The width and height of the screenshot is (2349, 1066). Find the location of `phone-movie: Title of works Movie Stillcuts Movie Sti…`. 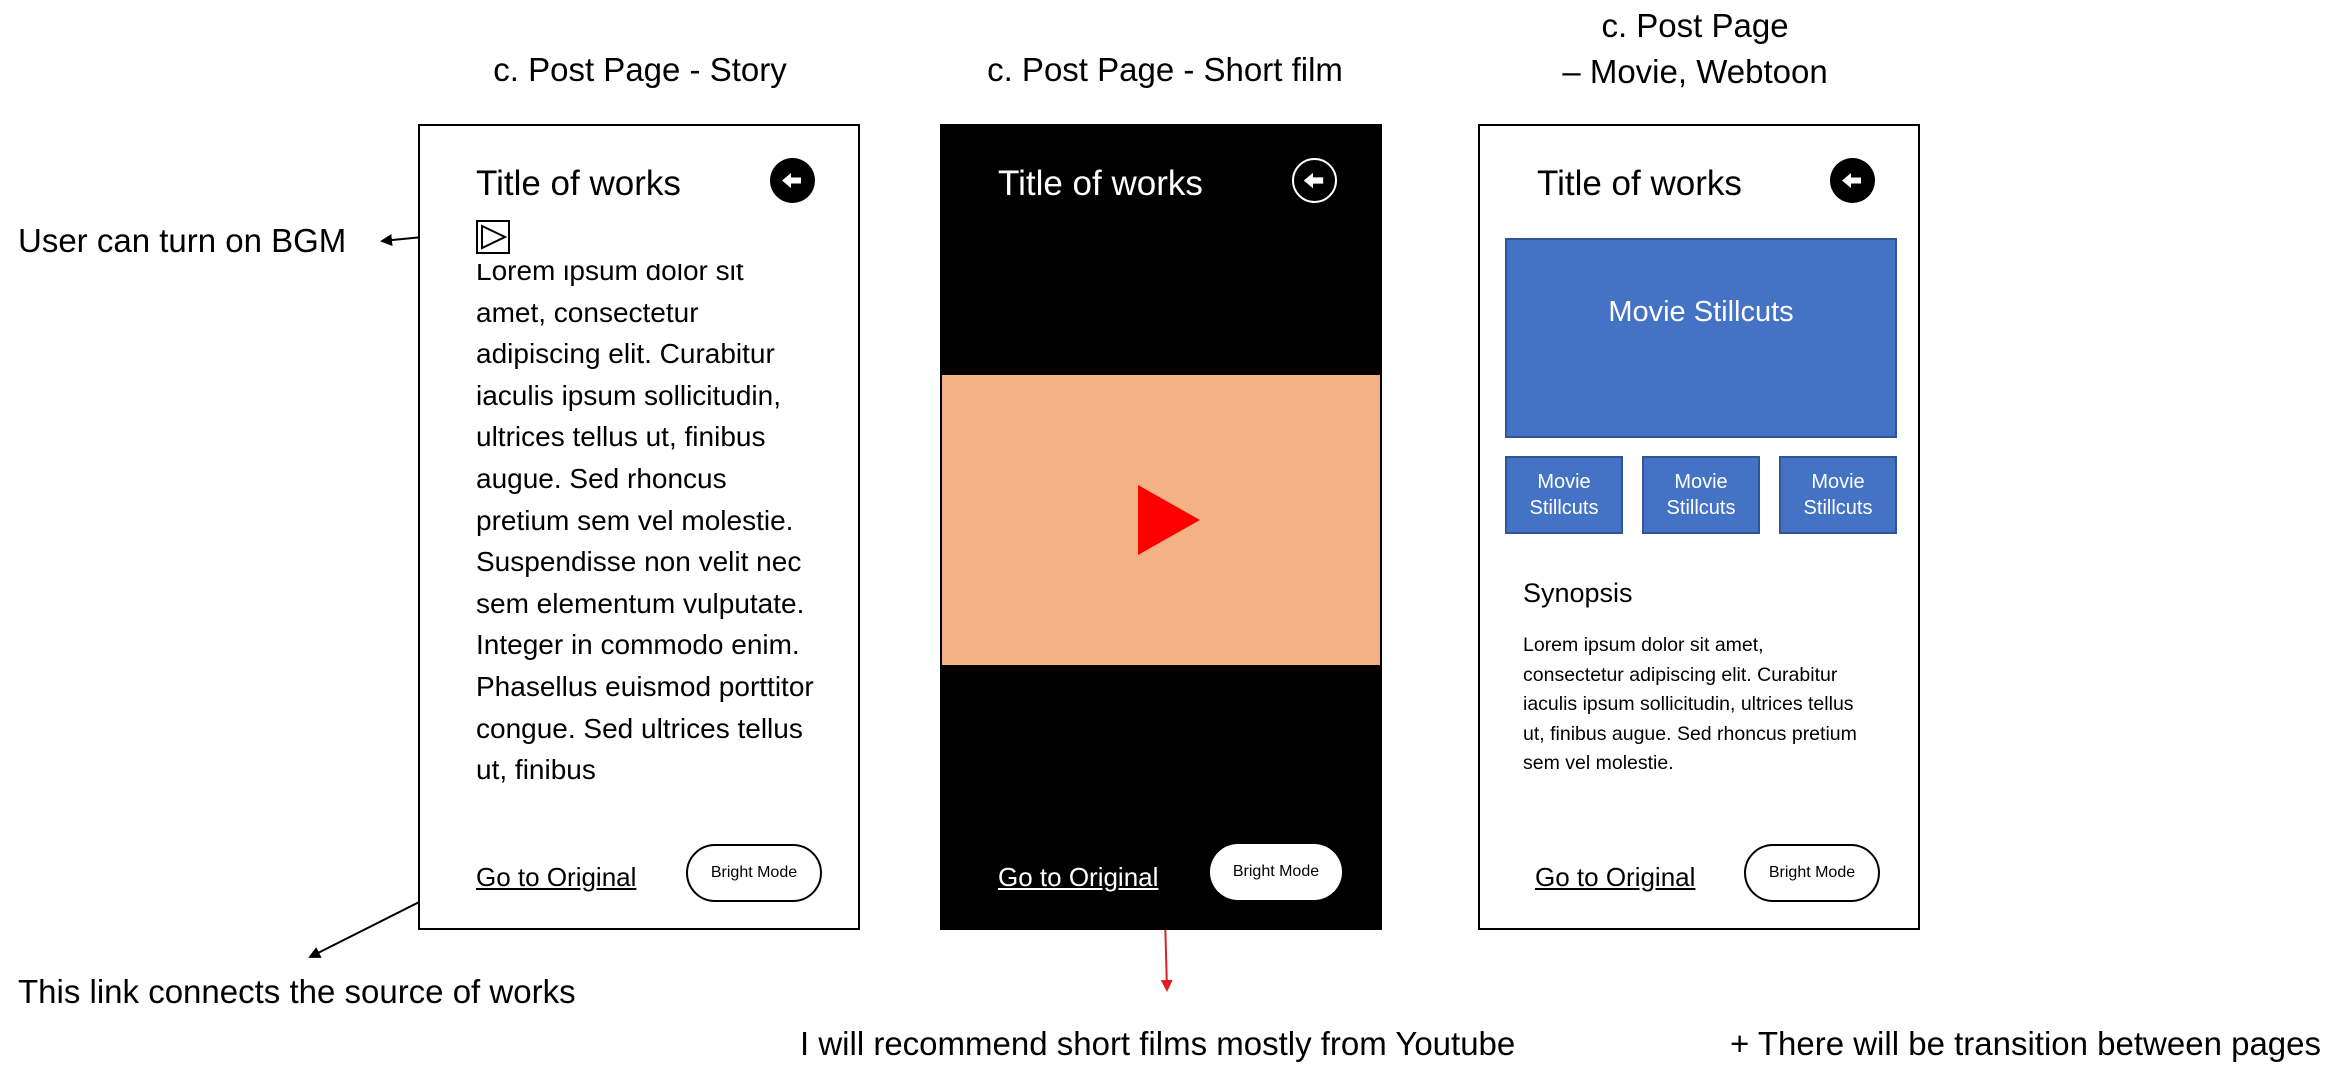

phone-movie: Title of works Movie Stillcuts Movie Sti… is located at coordinates (1699, 527).